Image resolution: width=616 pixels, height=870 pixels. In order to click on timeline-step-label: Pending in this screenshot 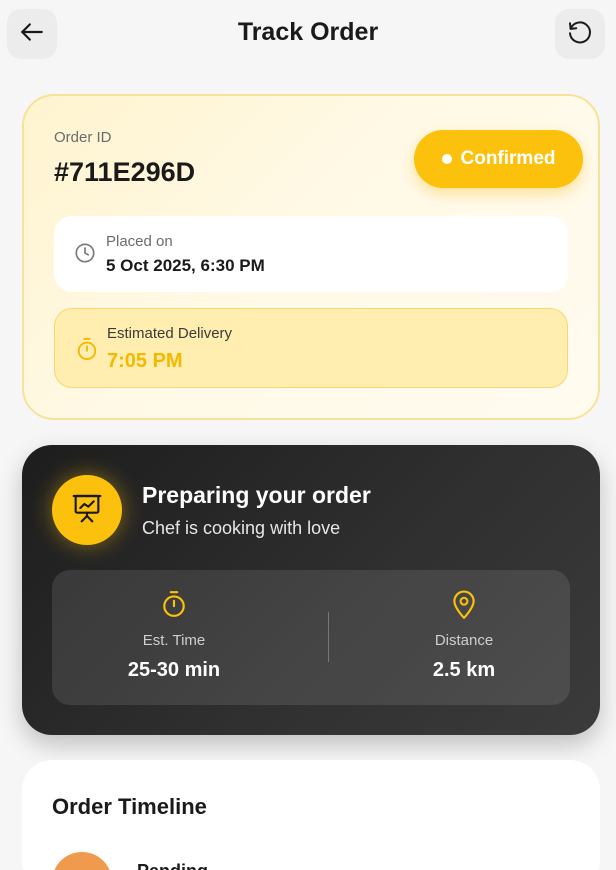, I will do `click(172, 865)`.